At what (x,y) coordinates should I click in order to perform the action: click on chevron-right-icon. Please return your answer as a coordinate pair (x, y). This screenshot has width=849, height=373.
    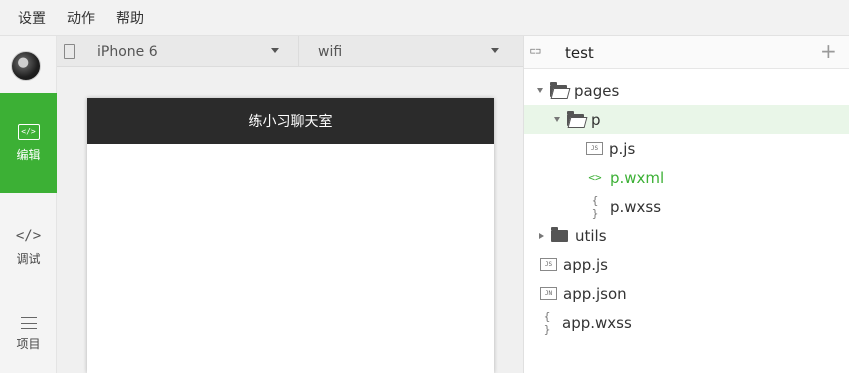
    Looking at the image, I should click on (541, 235).